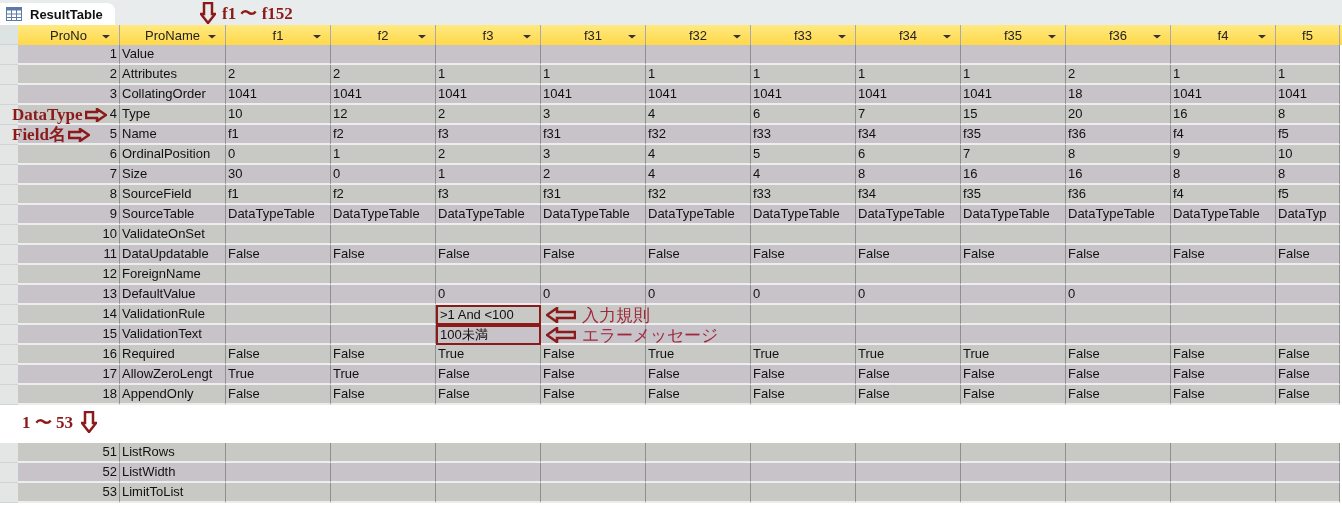 The image size is (1342, 505). I want to click on table-cell: 10, so click(1308, 155).